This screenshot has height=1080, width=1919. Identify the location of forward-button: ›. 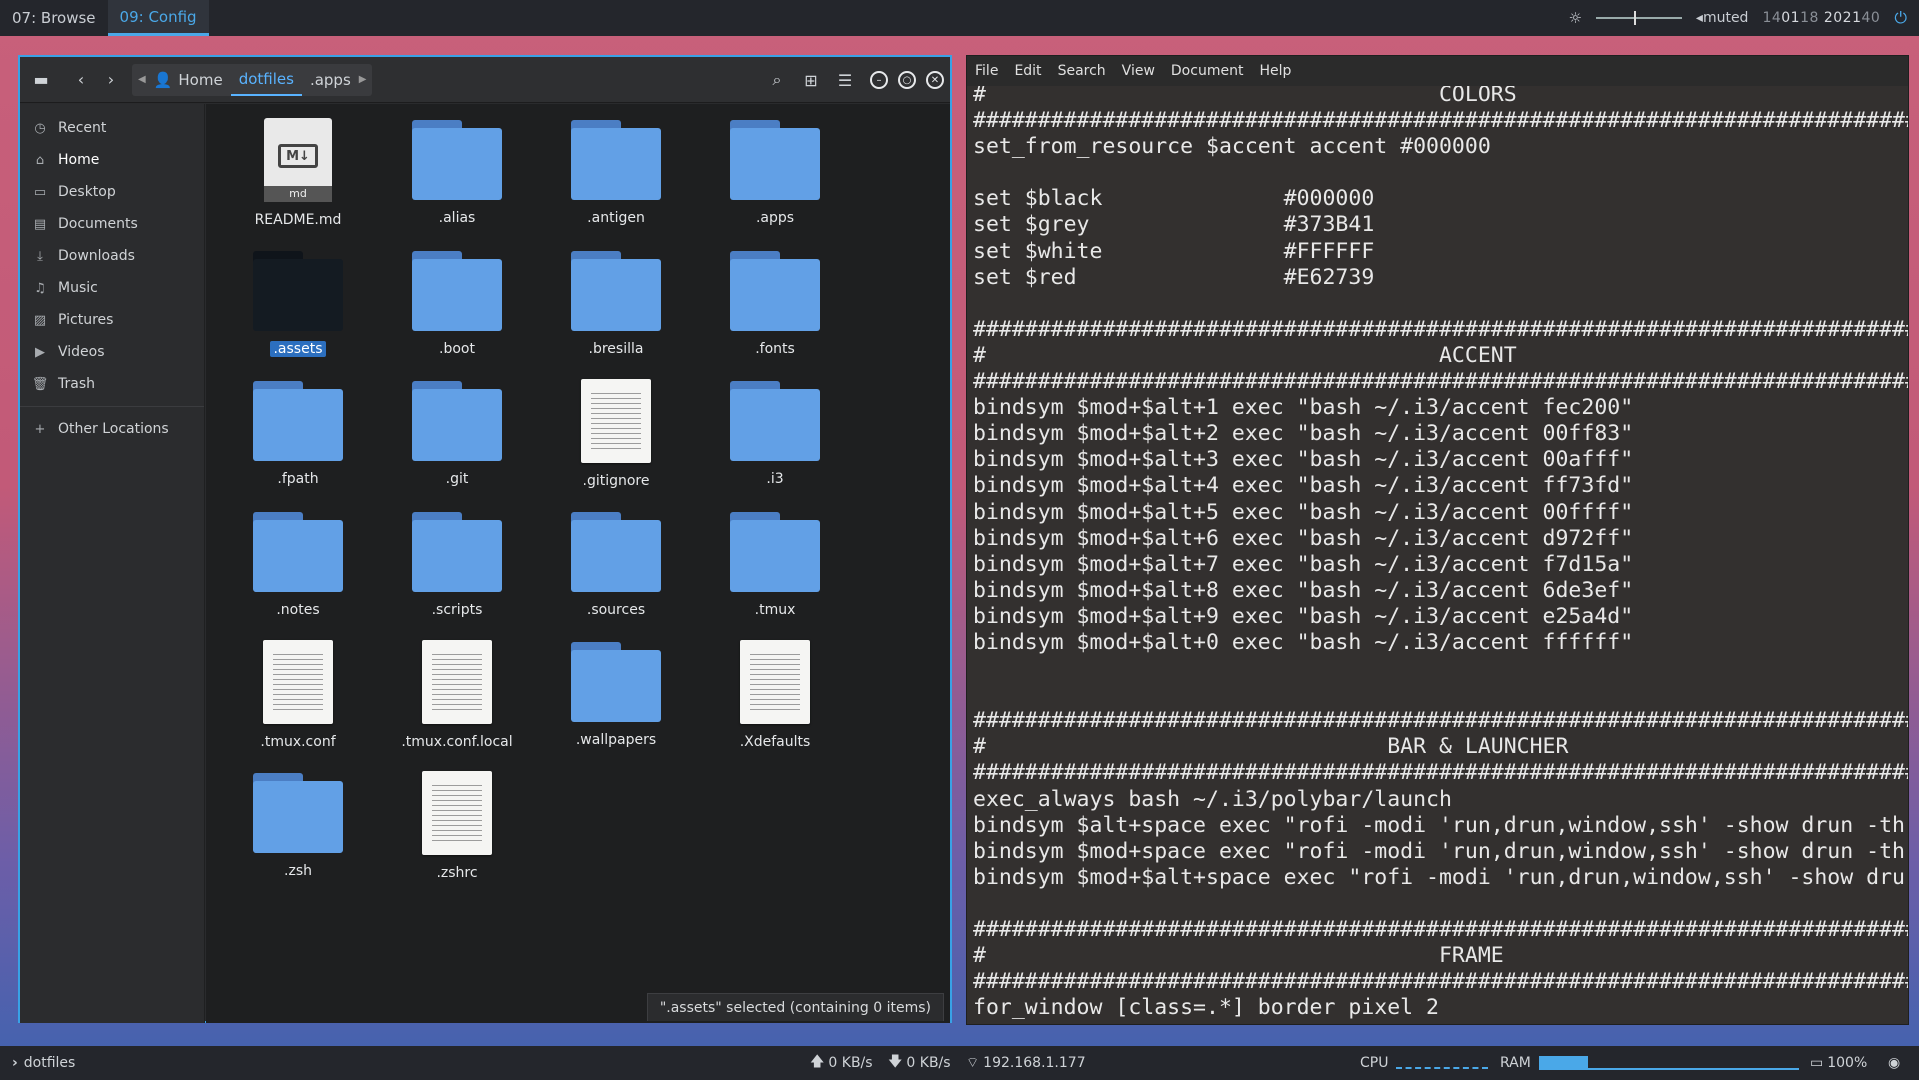
(111, 80).